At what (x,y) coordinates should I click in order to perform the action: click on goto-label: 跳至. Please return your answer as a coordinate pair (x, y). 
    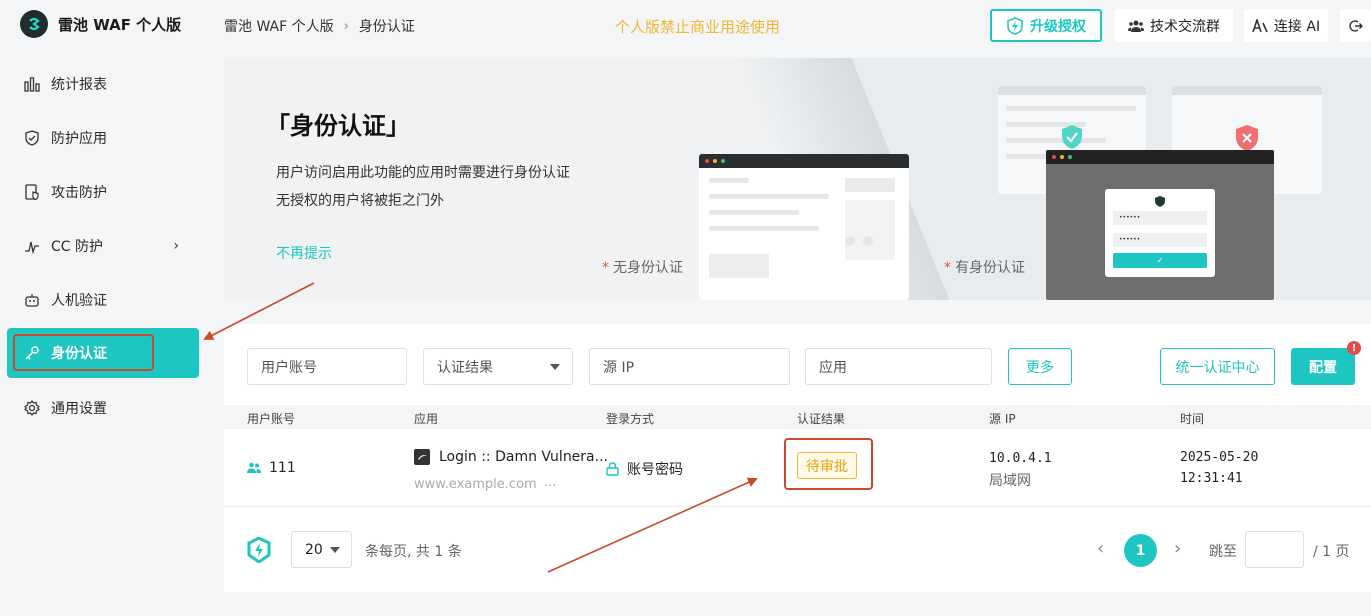
    Looking at the image, I should click on (1223, 552).